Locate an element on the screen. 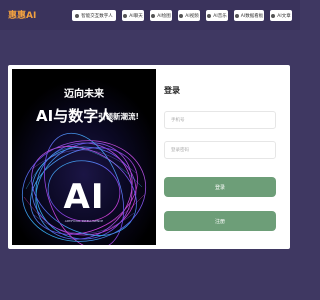  document-icon is located at coordinates (273, 15).